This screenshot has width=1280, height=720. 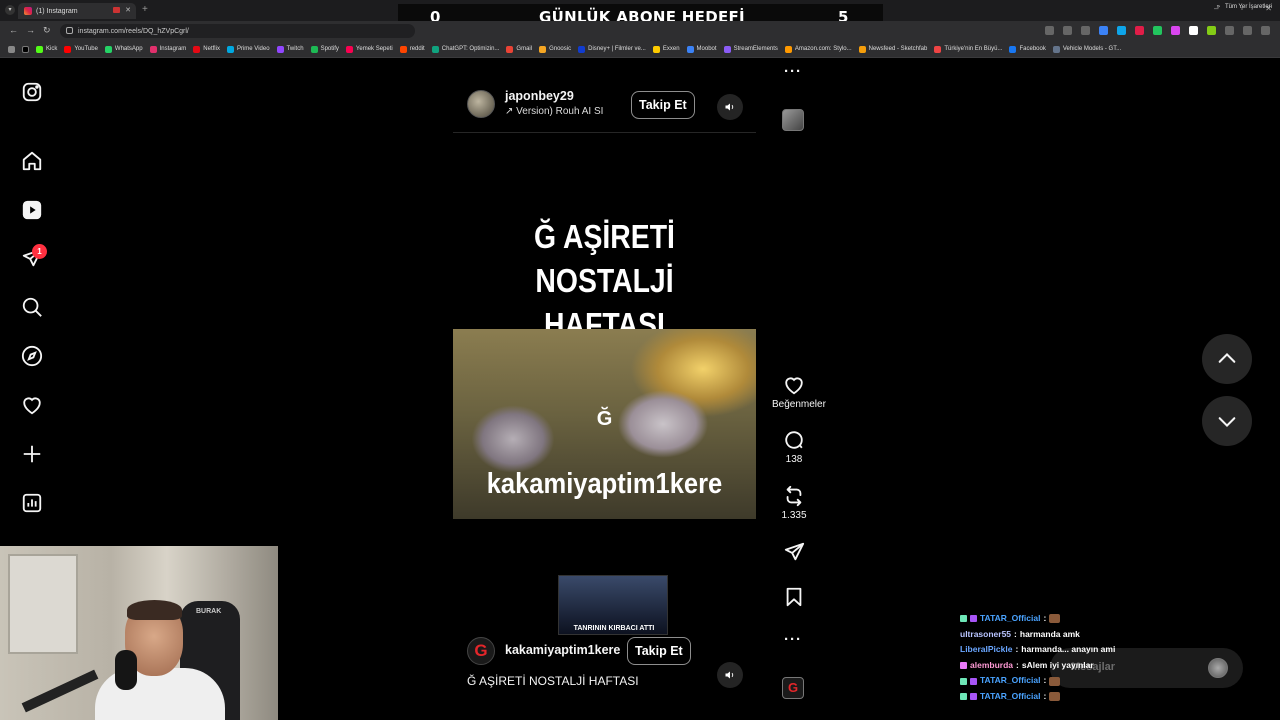 What do you see at coordinates (519, 49) in the screenshot?
I see `bookmark-item: Gmail` at bounding box center [519, 49].